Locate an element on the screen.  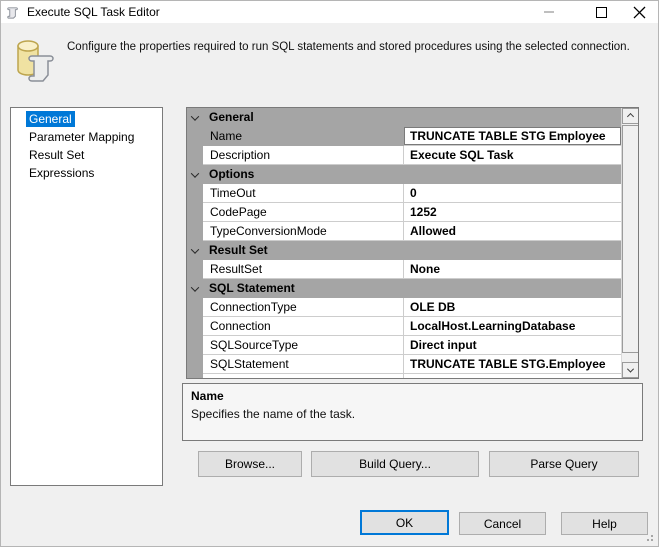
sidebar-item-parameter-mapping: Parameter Mapping is located at coordinates (86, 137).